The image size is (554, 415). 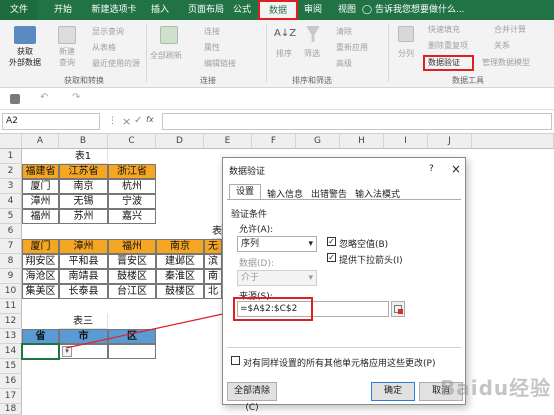 I want to click on ok-button: 确定, so click(x=393, y=391).